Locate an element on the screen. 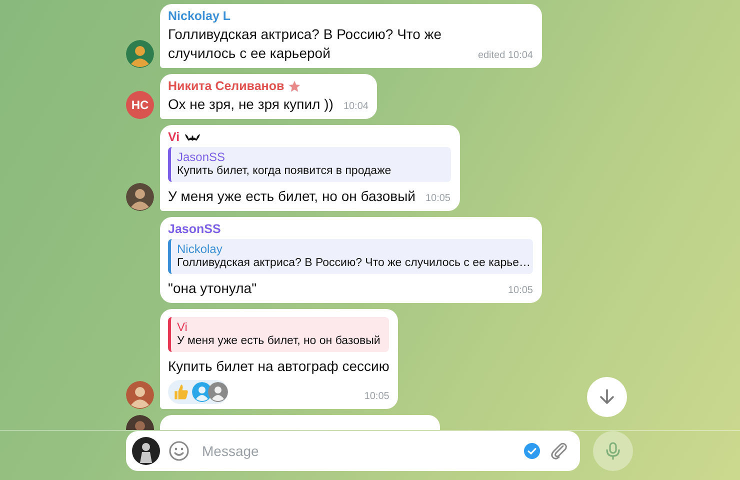 This screenshot has height=480, width=740. message-text: Купить билет на автограф сессию is located at coordinates (279, 366).